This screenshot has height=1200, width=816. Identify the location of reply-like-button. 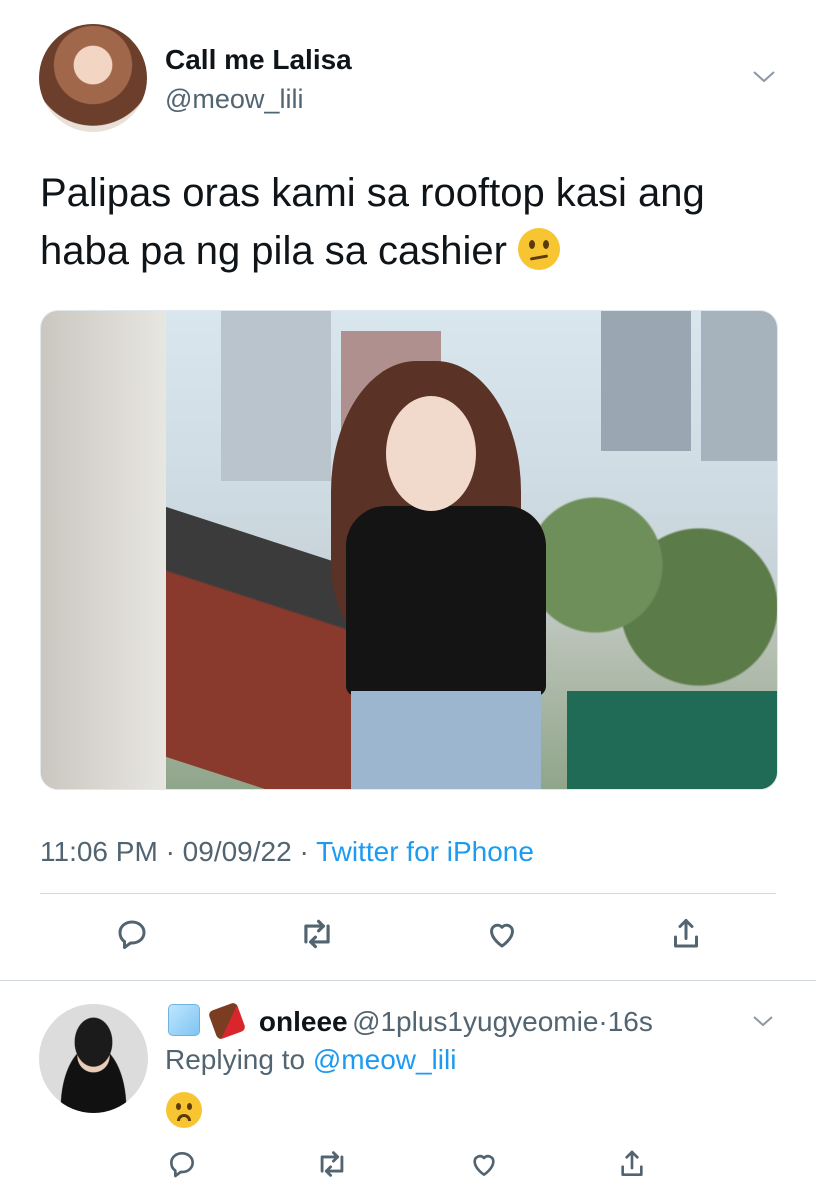
(484, 1164).